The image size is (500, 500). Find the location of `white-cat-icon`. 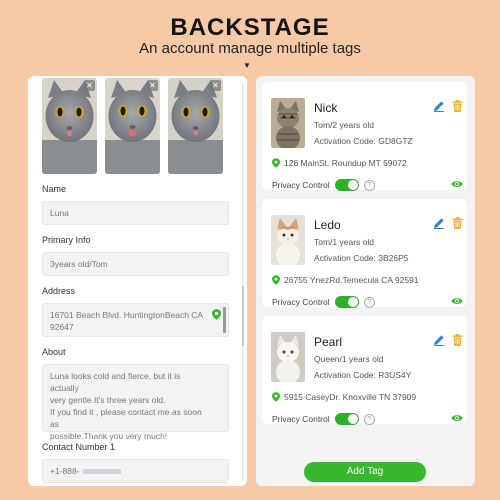

white-cat-icon is located at coordinates (288, 357).